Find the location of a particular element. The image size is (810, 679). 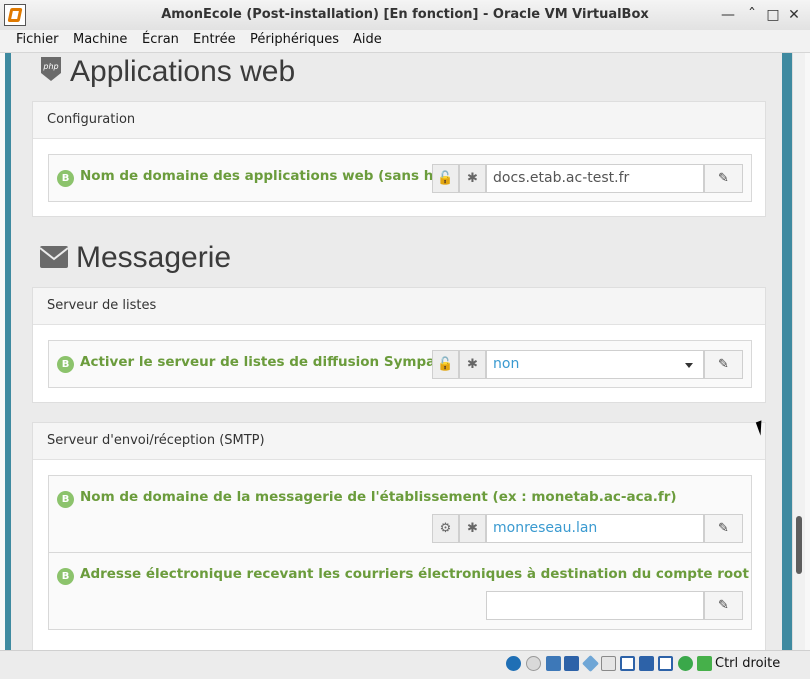

smtp-domain-input: monreseau.lan is located at coordinates (595, 528).